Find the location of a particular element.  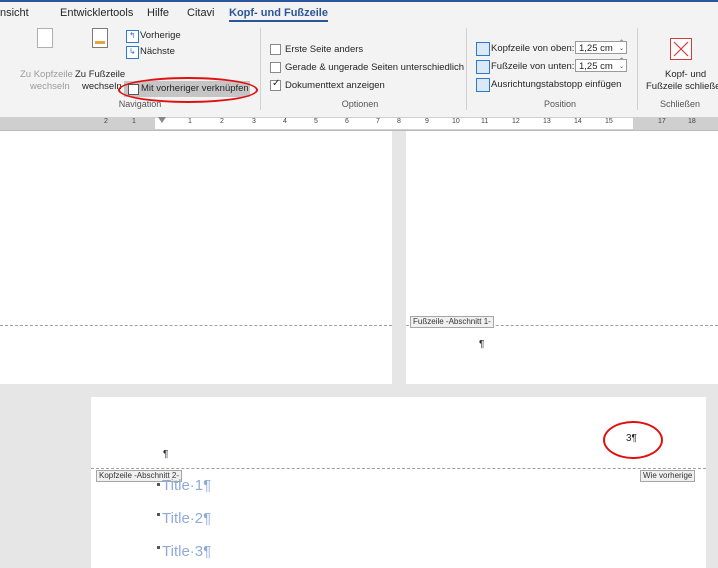

ruler-label: 17 is located at coordinates (662, 121).